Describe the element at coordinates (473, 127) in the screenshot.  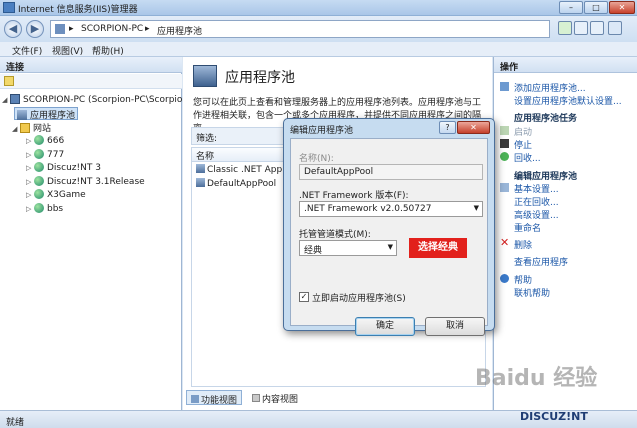
I see `dialog-close-button: ✕` at that location.